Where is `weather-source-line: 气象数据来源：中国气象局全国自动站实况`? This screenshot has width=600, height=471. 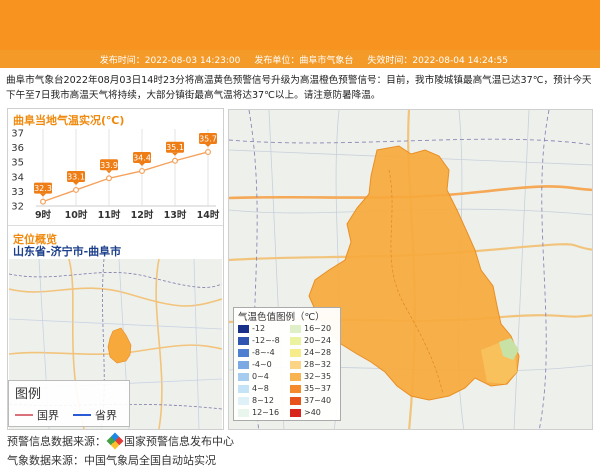
weather-source-line: 气象数据来源：中国气象局全国自动站实况 is located at coordinates (111, 460).